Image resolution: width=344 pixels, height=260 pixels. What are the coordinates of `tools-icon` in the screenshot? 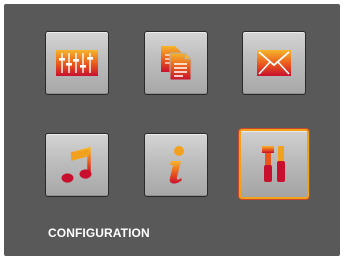 It's located at (273, 164).